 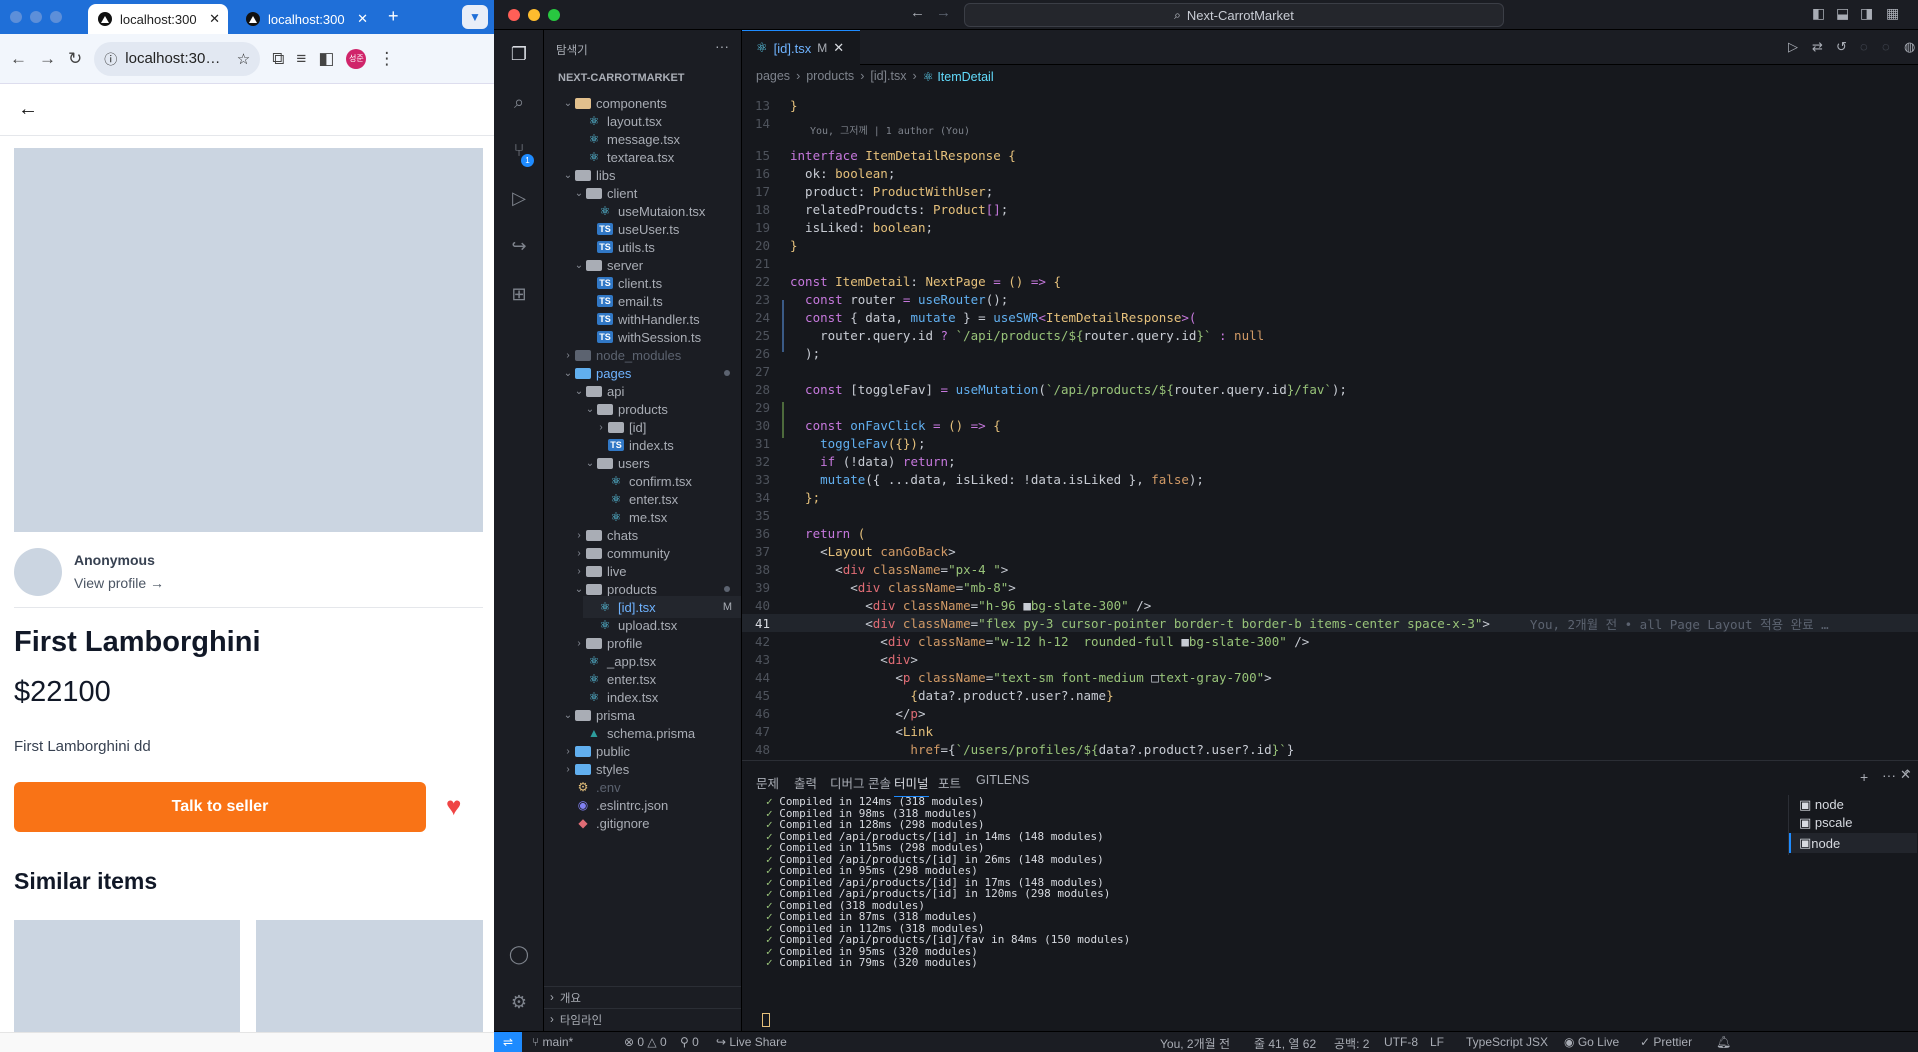 What do you see at coordinates (243, 59) in the screenshot?
I see `bookmark-star-icon: ☆` at bounding box center [243, 59].